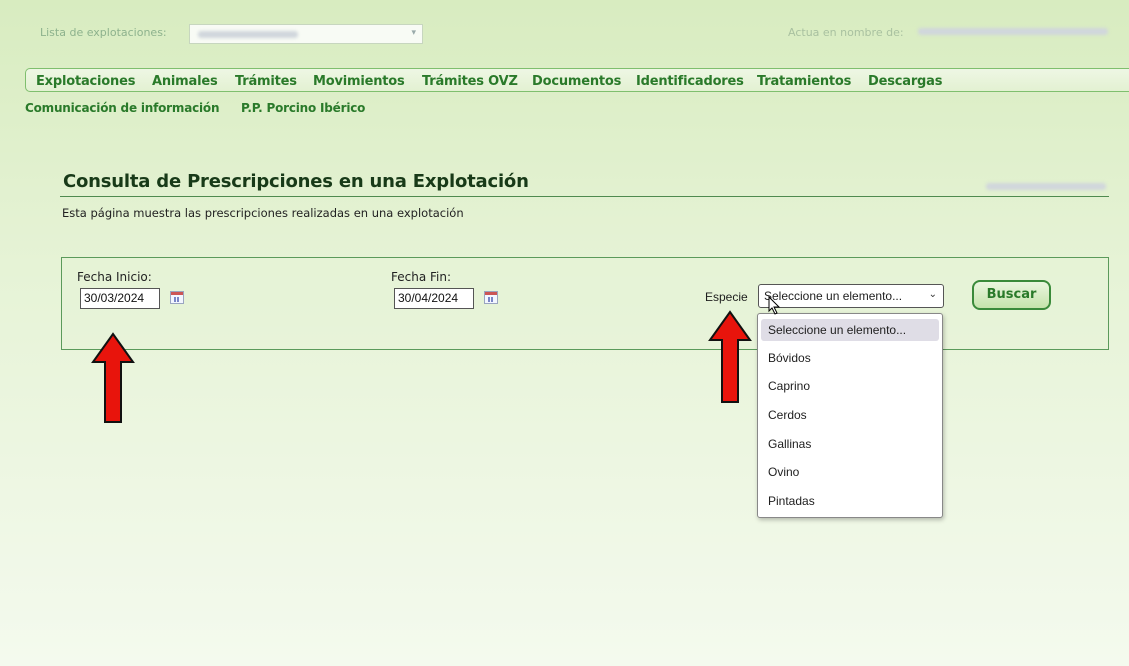 The width and height of the screenshot is (1129, 666). Describe the element at coordinates (434, 298) in the screenshot. I see `fecha-fin-input: 30/04/2024` at that location.